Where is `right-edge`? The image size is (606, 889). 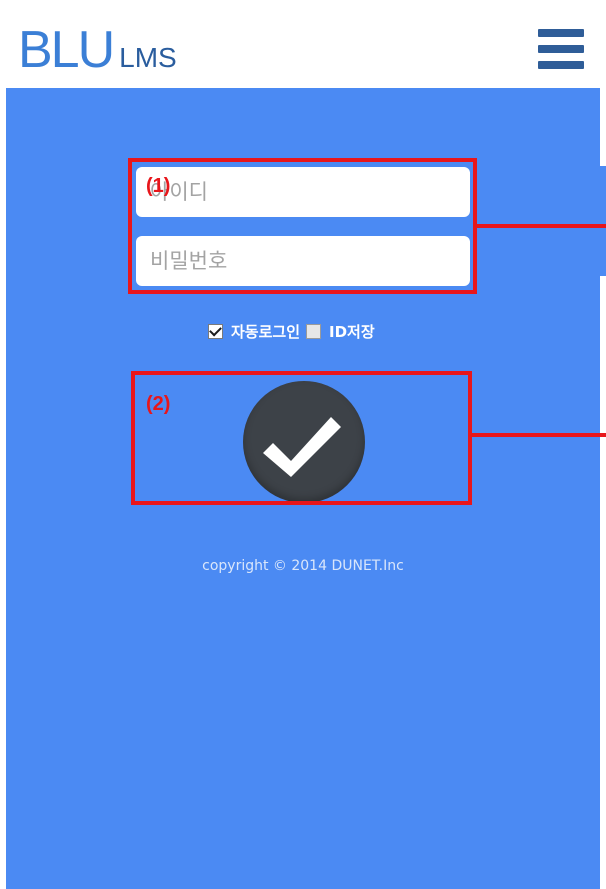 right-edge is located at coordinates (603, 488).